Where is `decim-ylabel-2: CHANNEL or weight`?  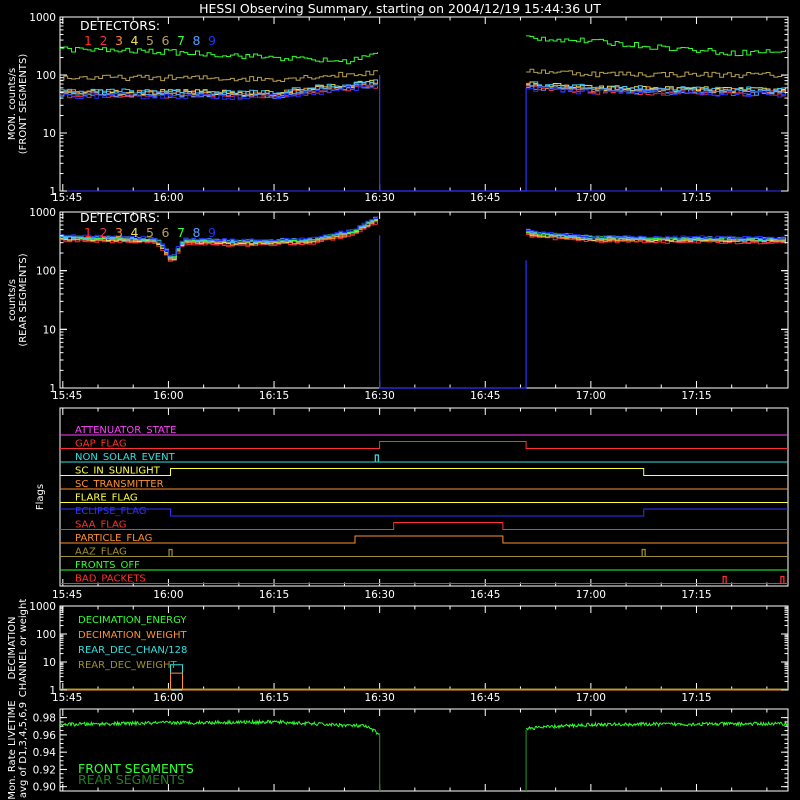
decim-ylabel-2: CHANNEL or weight is located at coordinates (23, 648).